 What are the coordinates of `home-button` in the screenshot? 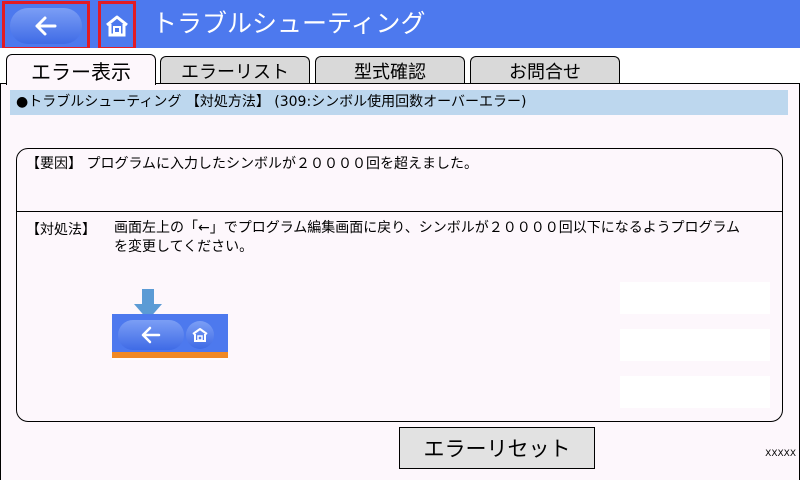 It's located at (117, 25).